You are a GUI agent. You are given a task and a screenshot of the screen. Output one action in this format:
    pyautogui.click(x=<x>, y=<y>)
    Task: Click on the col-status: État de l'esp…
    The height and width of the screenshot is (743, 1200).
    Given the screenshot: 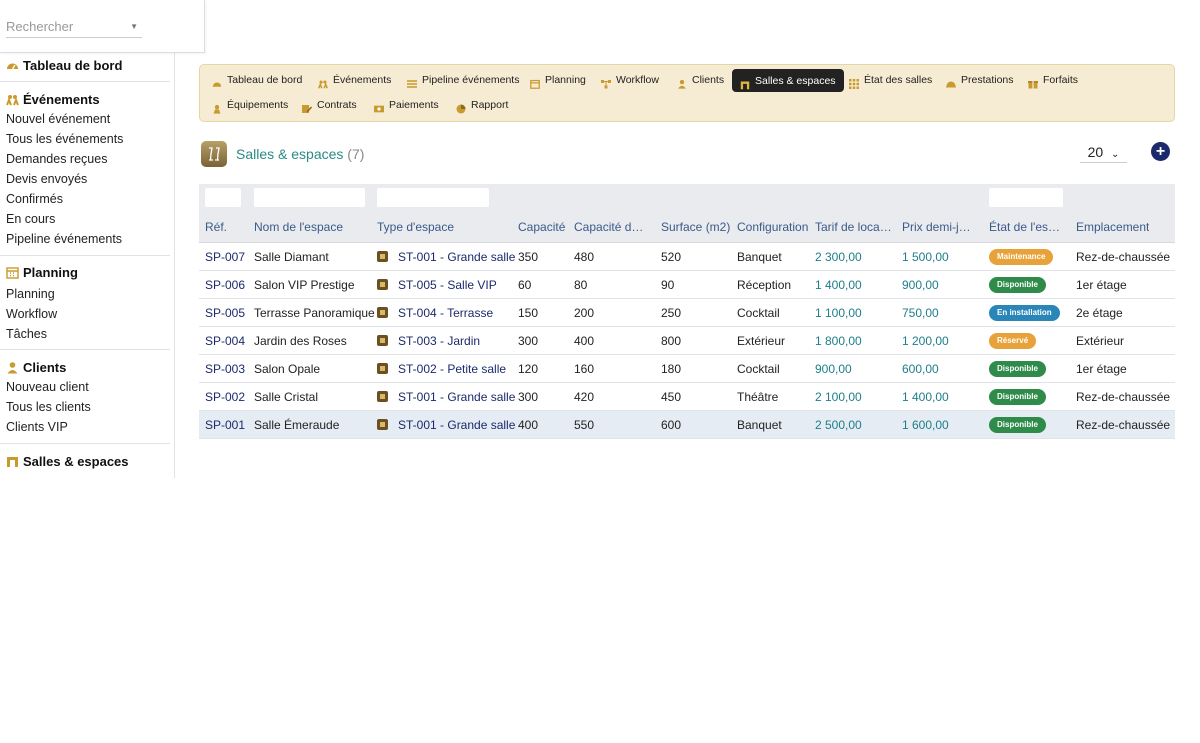 What is the action you would take?
    pyautogui.click(x=1027, y=227)
    